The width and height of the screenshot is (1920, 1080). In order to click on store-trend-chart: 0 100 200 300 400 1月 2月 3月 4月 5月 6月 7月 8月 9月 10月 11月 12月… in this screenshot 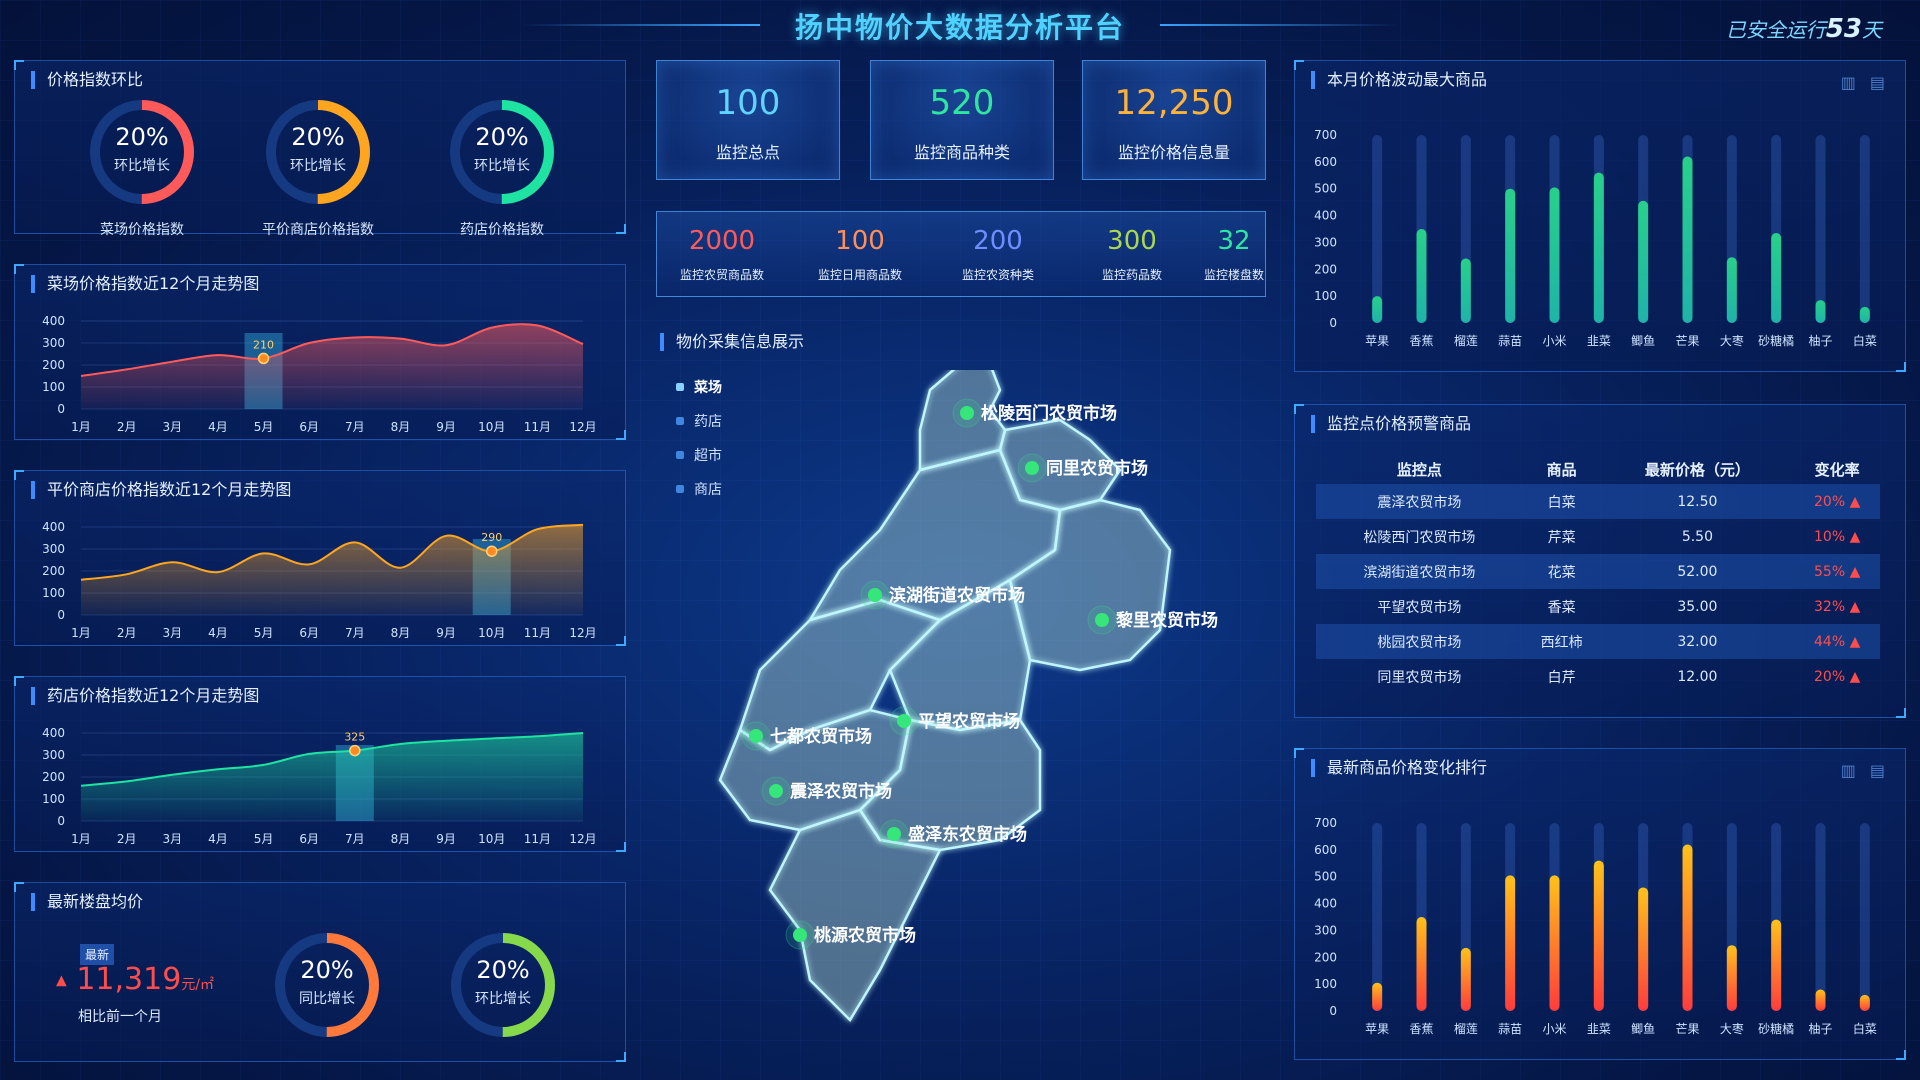, I will do `click(319, 580)`.